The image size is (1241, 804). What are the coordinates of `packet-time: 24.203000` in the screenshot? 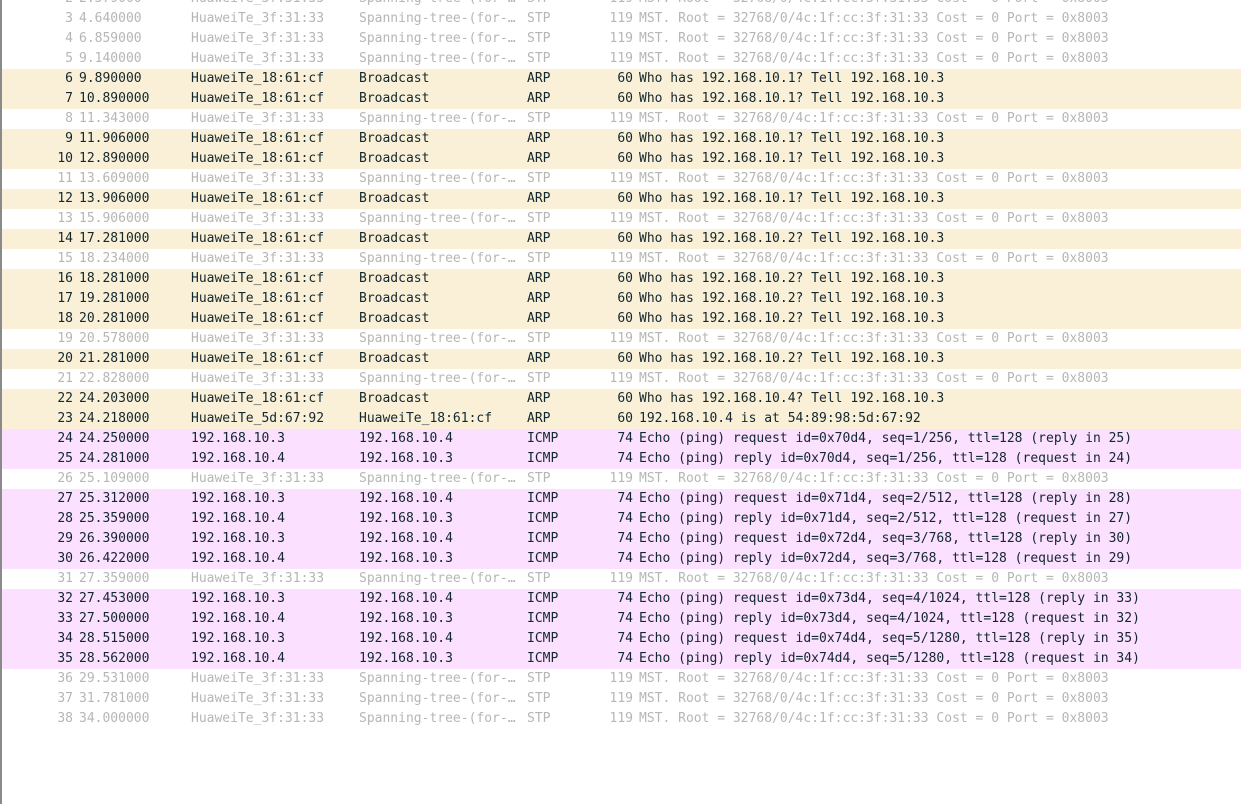 It's located at (114, 398).